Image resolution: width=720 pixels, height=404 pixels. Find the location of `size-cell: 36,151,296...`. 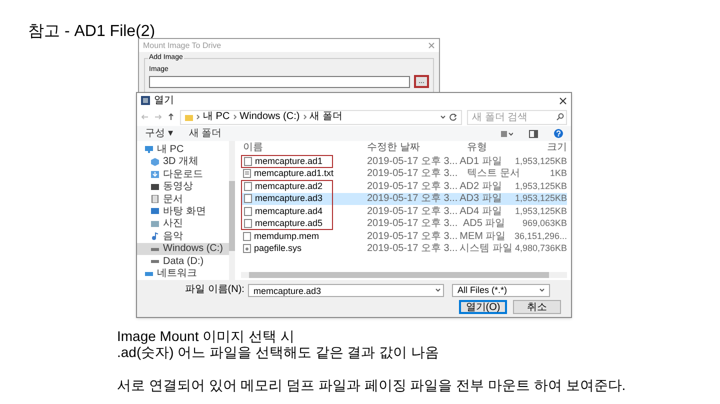

size-cell: 36,151,296... is located at coordinates (540, 236).